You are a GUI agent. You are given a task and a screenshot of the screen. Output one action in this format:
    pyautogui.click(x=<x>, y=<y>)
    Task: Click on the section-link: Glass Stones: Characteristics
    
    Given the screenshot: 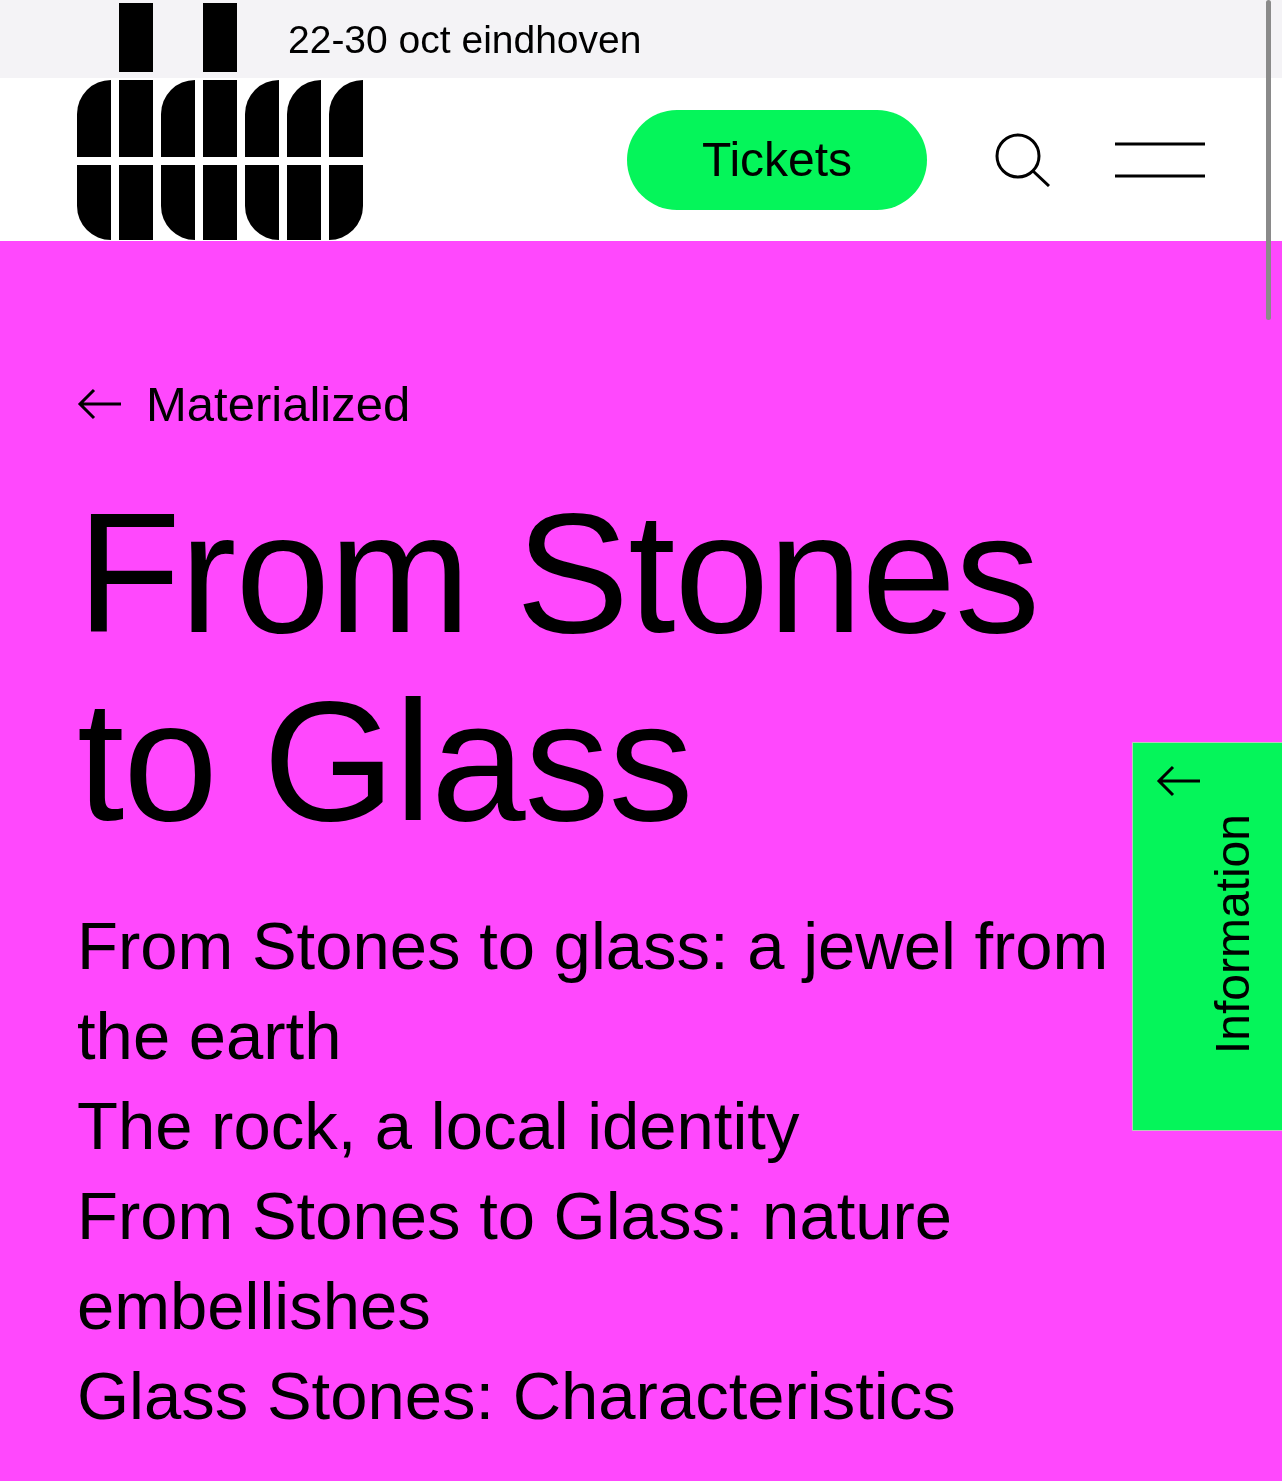 What is the action you would take?
    pyautogui.click(x=516, y=1396)
    